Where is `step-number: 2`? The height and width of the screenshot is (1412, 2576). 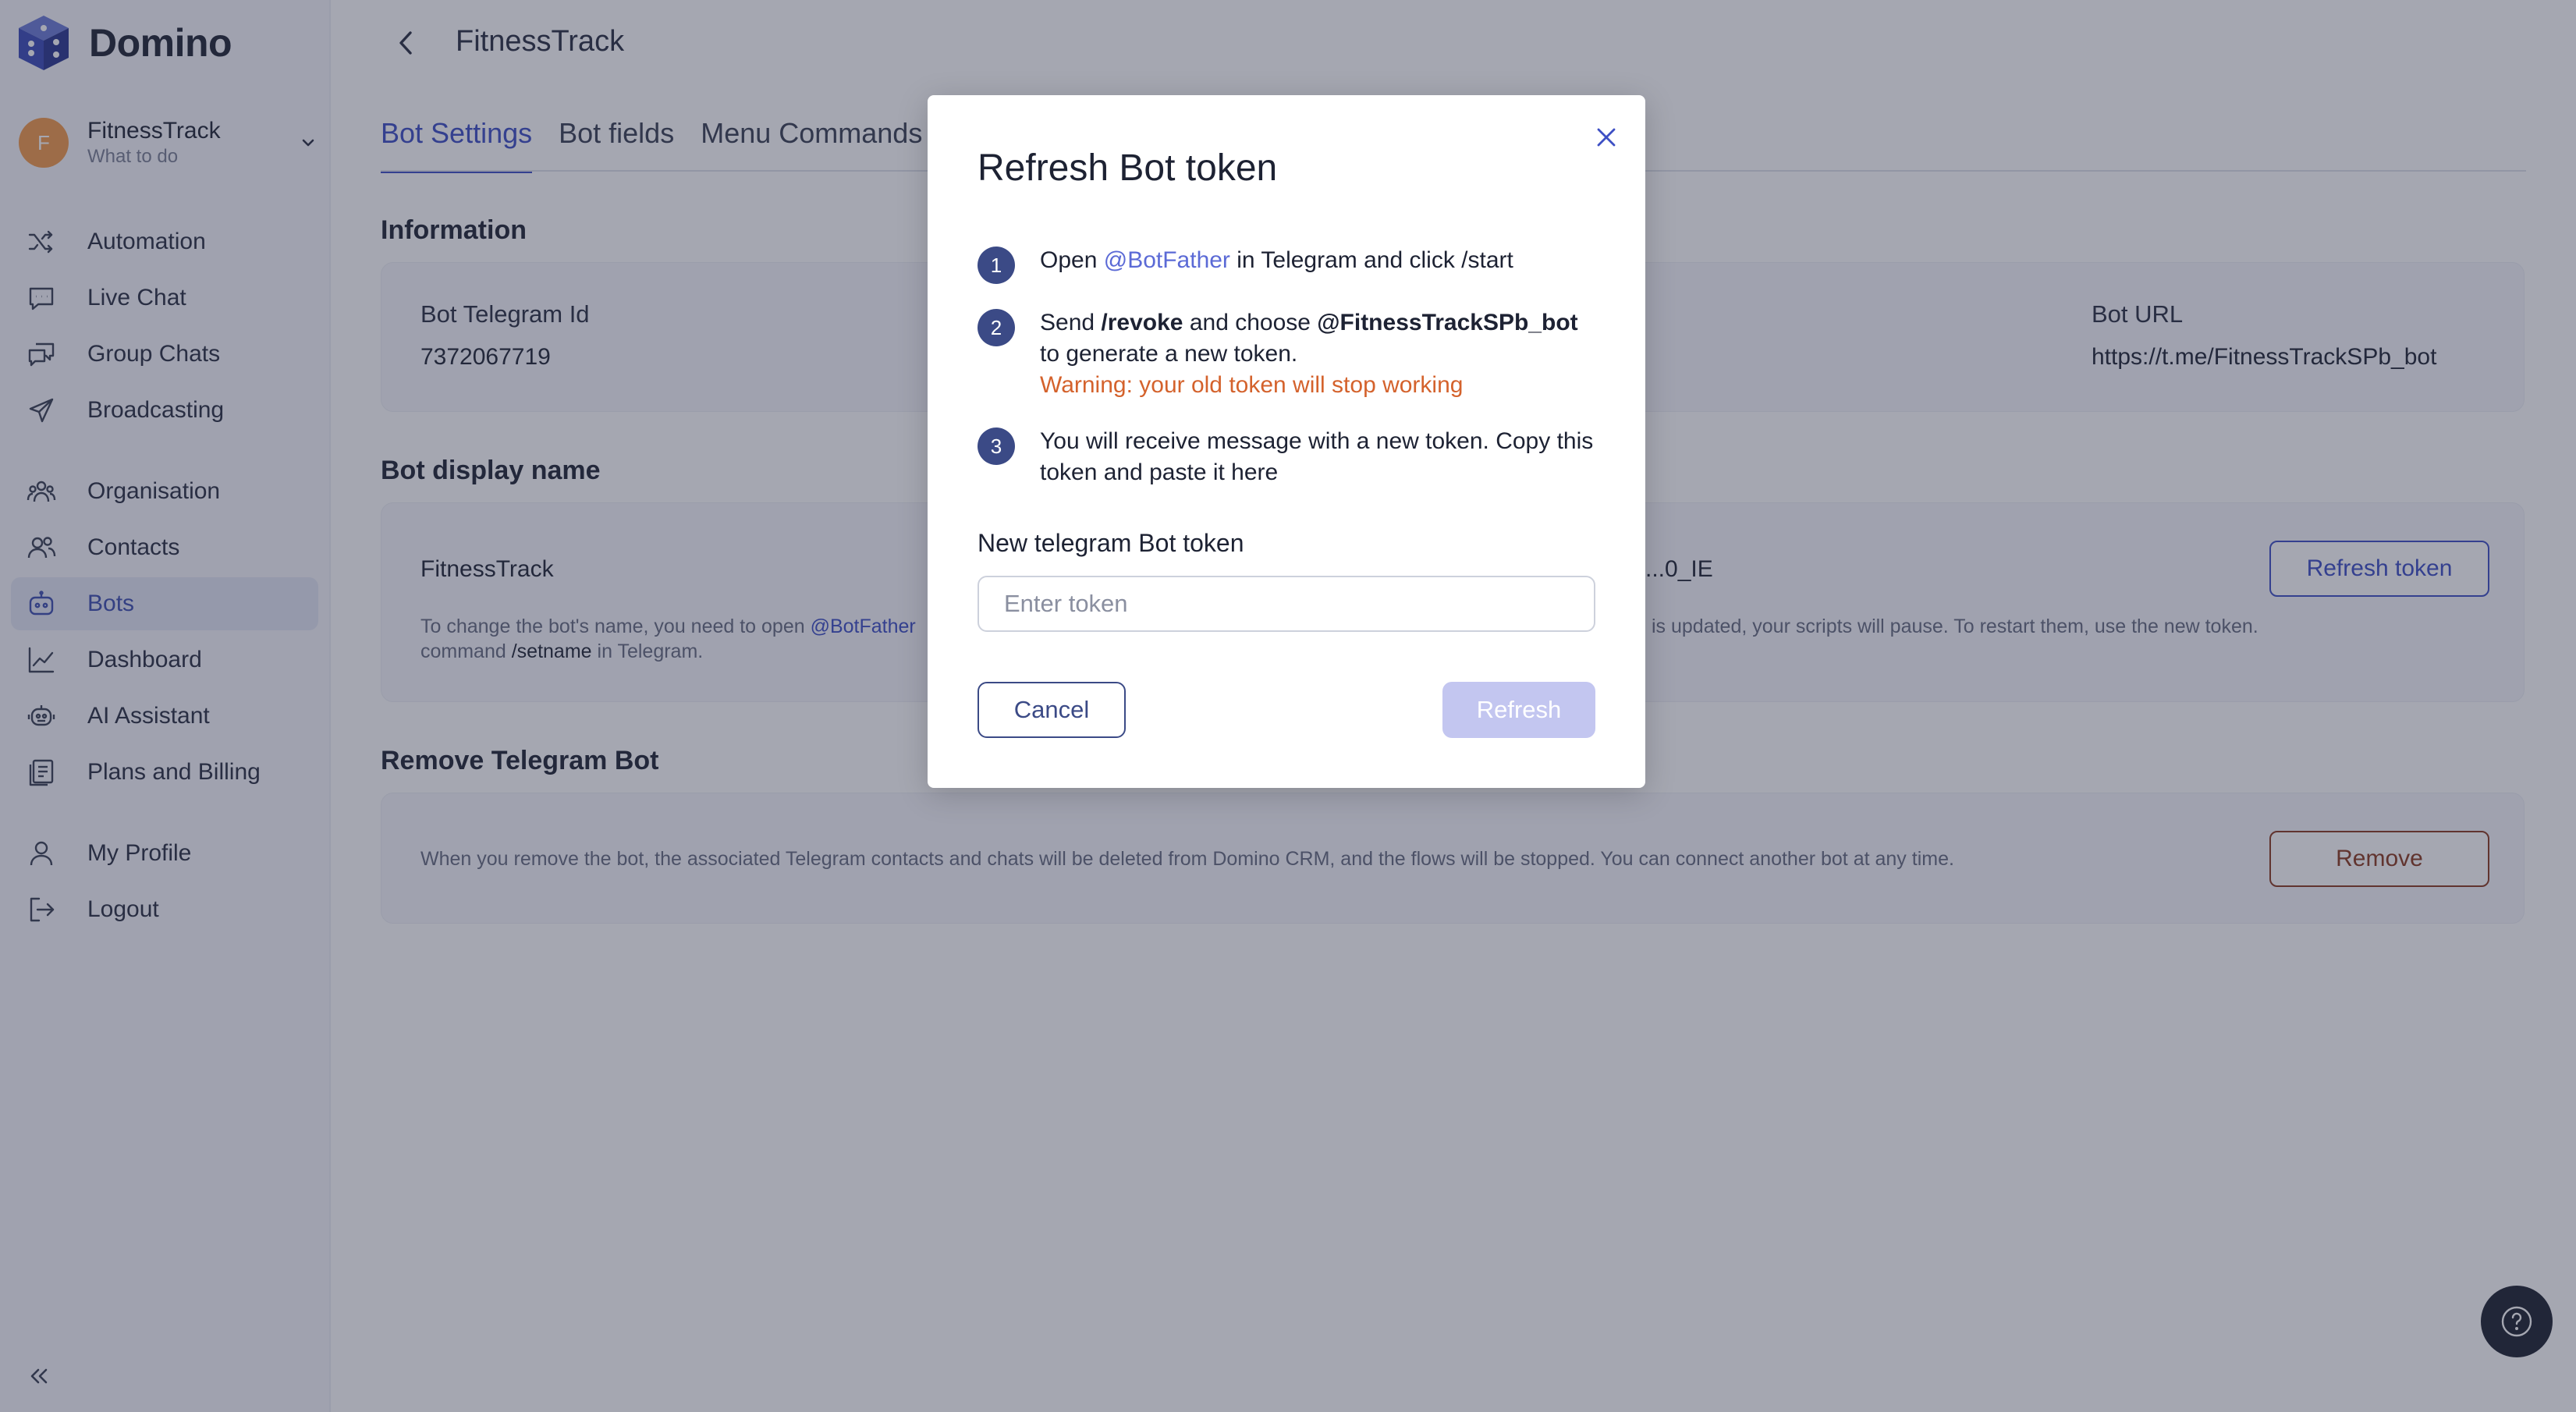
step-number: 2 is located at coordinates (996, 327).